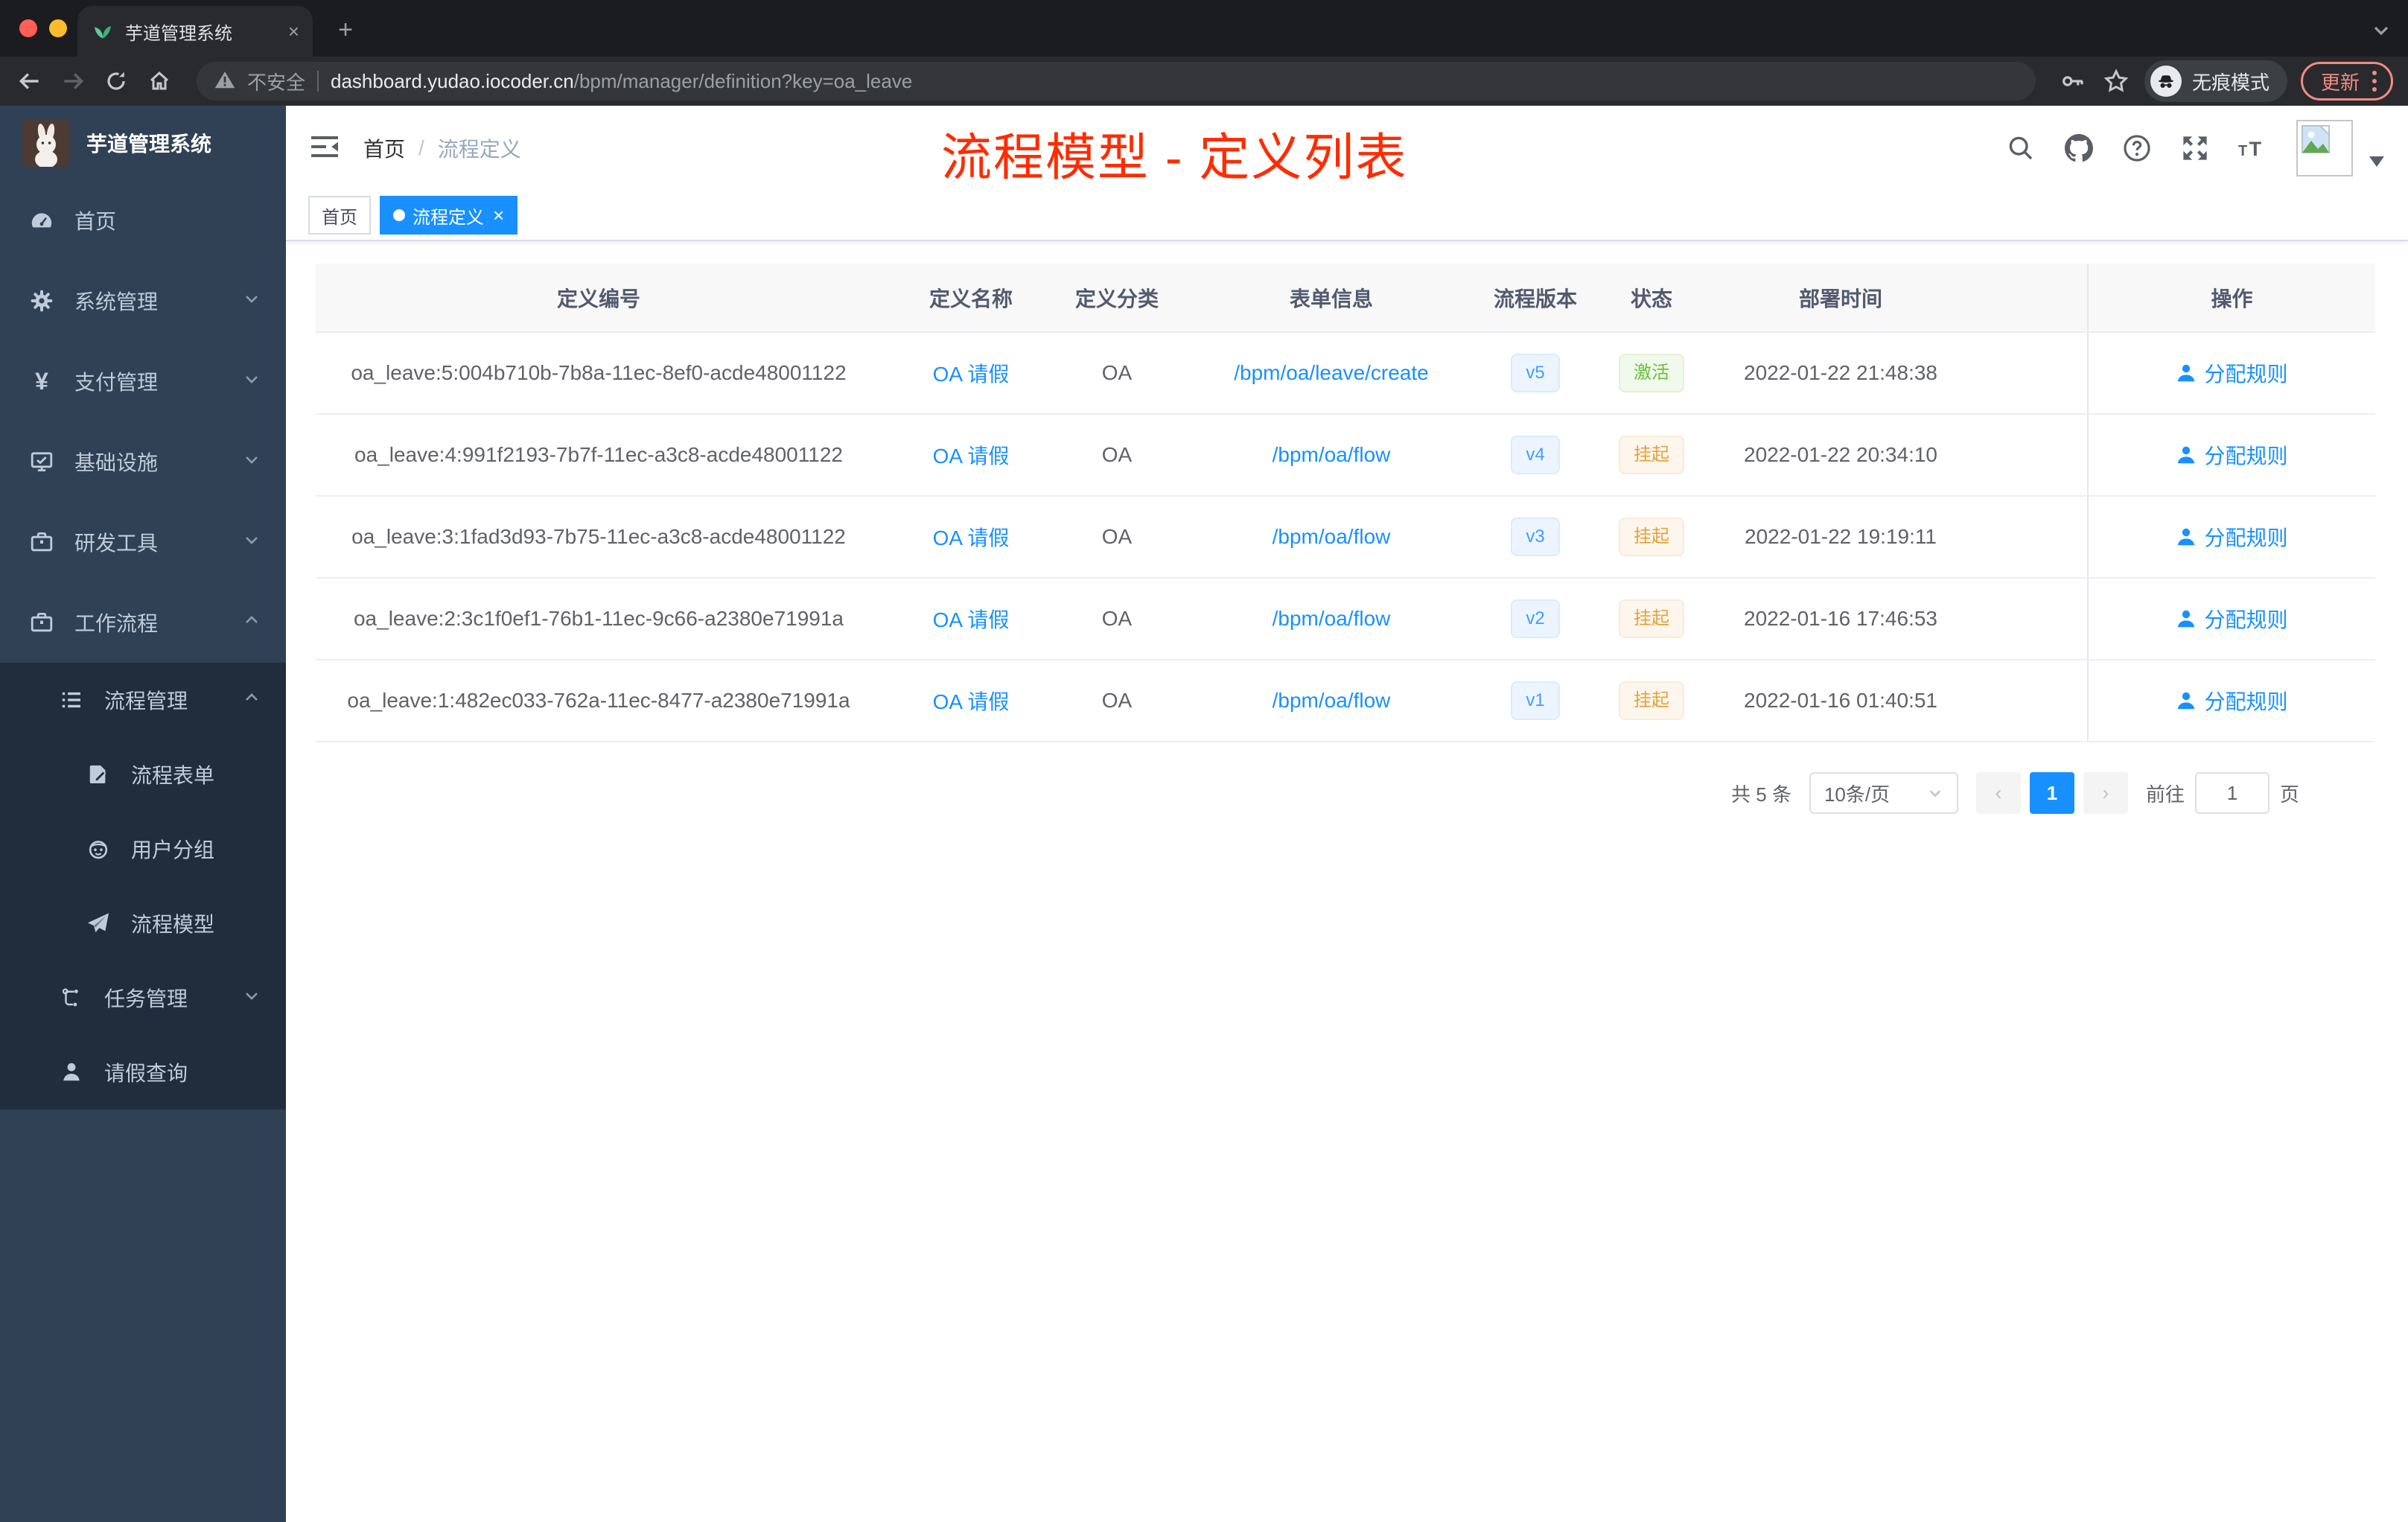 This screenshot has height=1522, width=2408. What do you see at coordinates (143, 461) in the screenshot?
I see `sidebar-item-infrastructure: 基础设施` at bounding box center [143, 461].